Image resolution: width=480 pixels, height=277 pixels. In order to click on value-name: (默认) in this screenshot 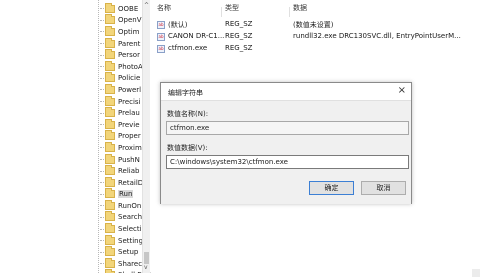, I will do `click(178, 25)`.